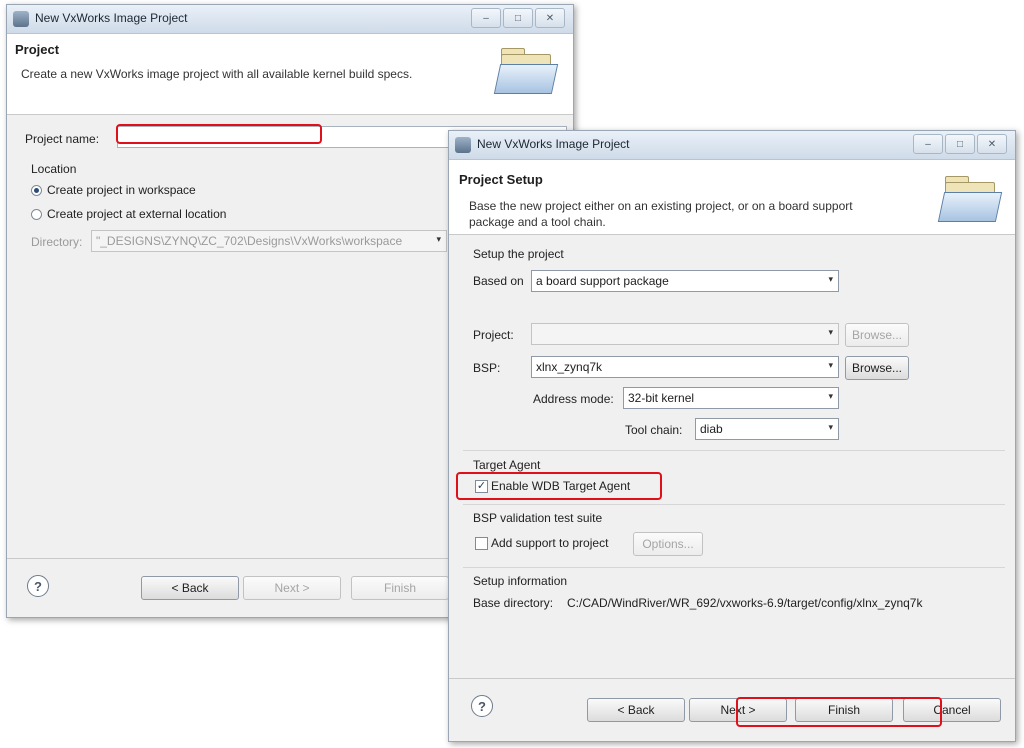  Describe the element at coordinates (661, 398) in the screenshot. I see `address-mode-value: 32-bit kernel` at that location.